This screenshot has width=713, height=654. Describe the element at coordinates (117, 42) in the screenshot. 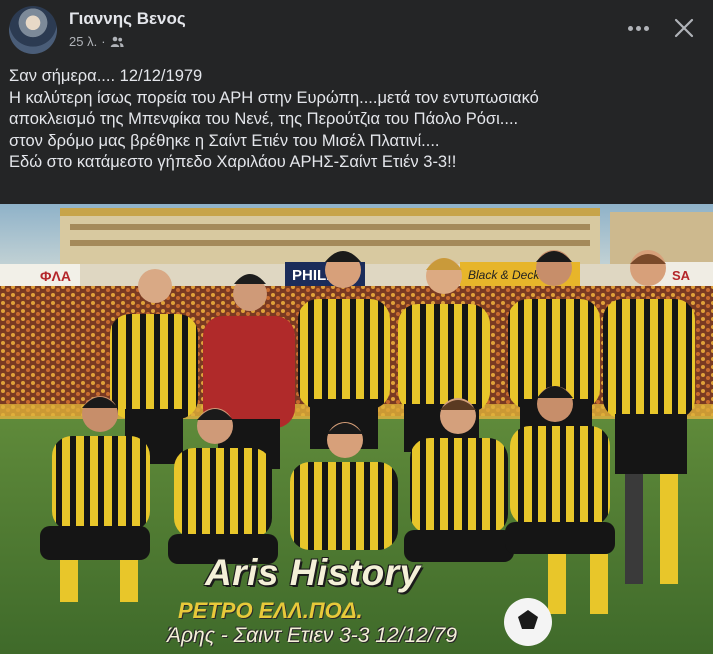

I see `friends-icon` at that location.